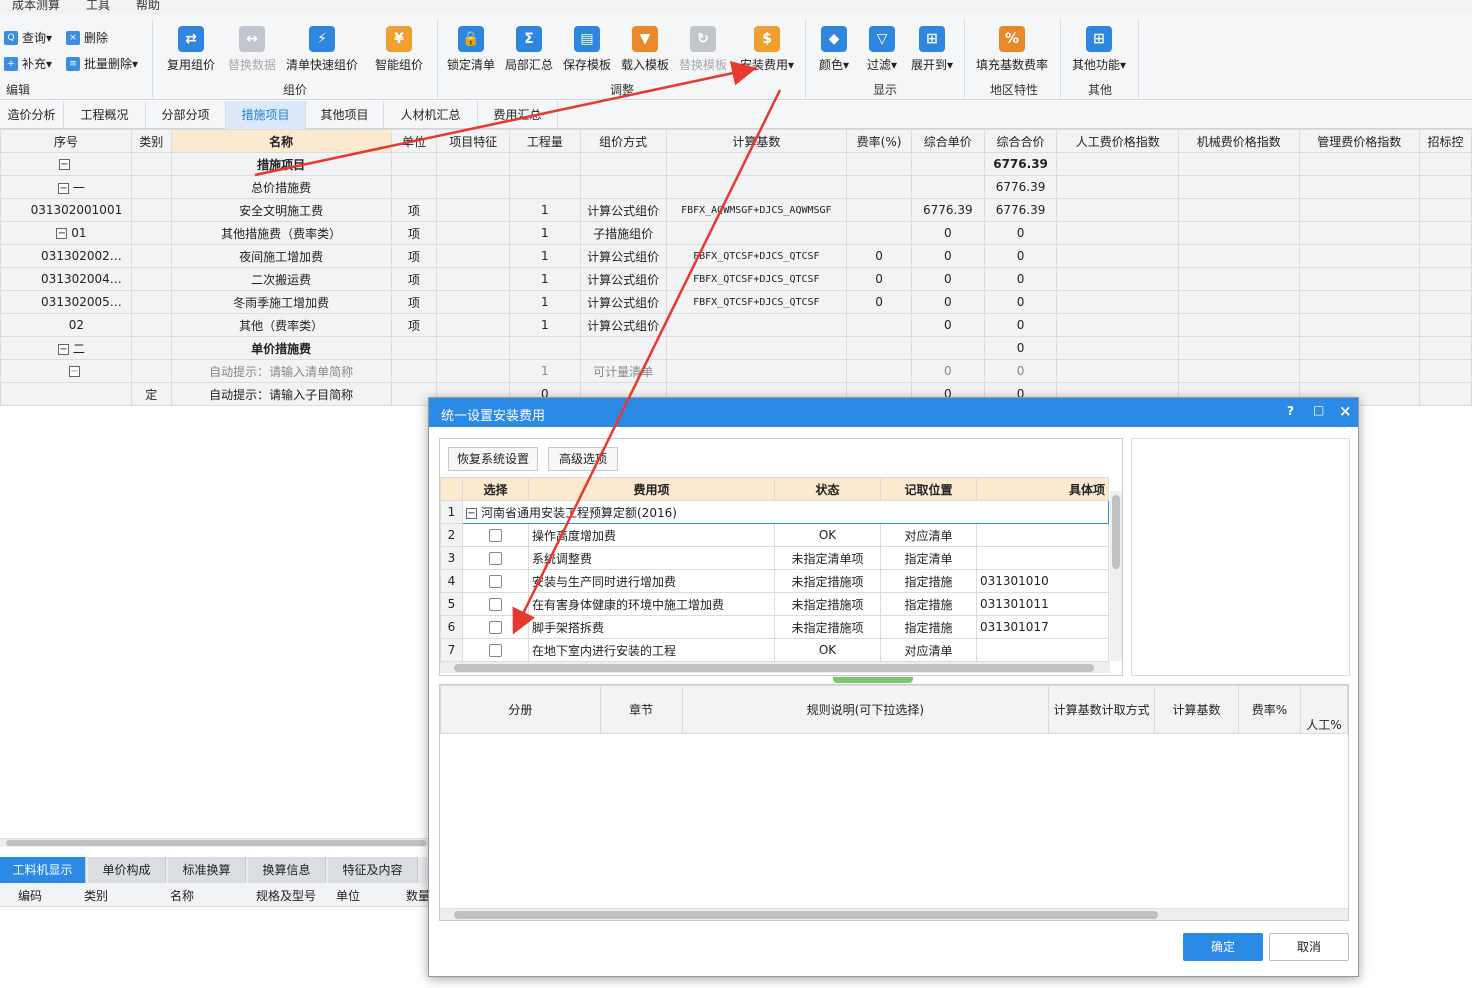 Image resolution: width=1472 pixels, height=988 pixels. I want to click on cell-no: −, so click(66, 164).